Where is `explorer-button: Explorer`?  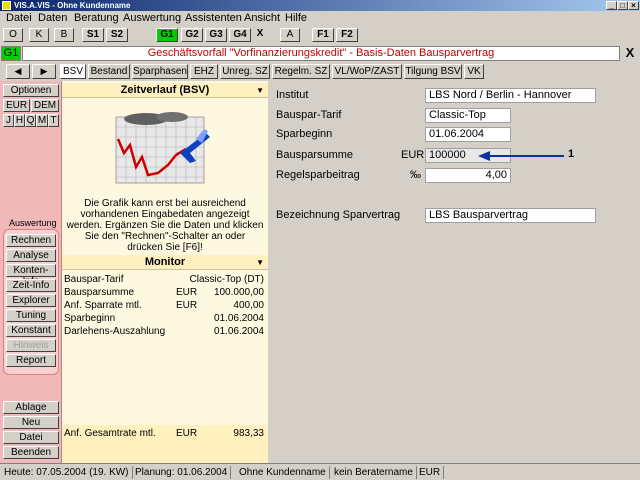
explorer-button: Explorer is located at coordinates (31, 300).